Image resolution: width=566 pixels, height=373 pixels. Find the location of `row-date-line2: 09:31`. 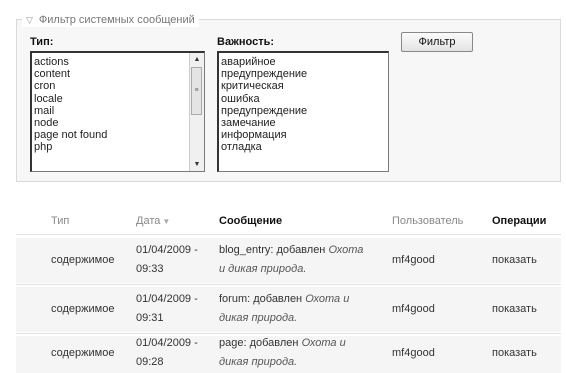

row-date-line2: 09:31 is located at coordinates (150, 318).